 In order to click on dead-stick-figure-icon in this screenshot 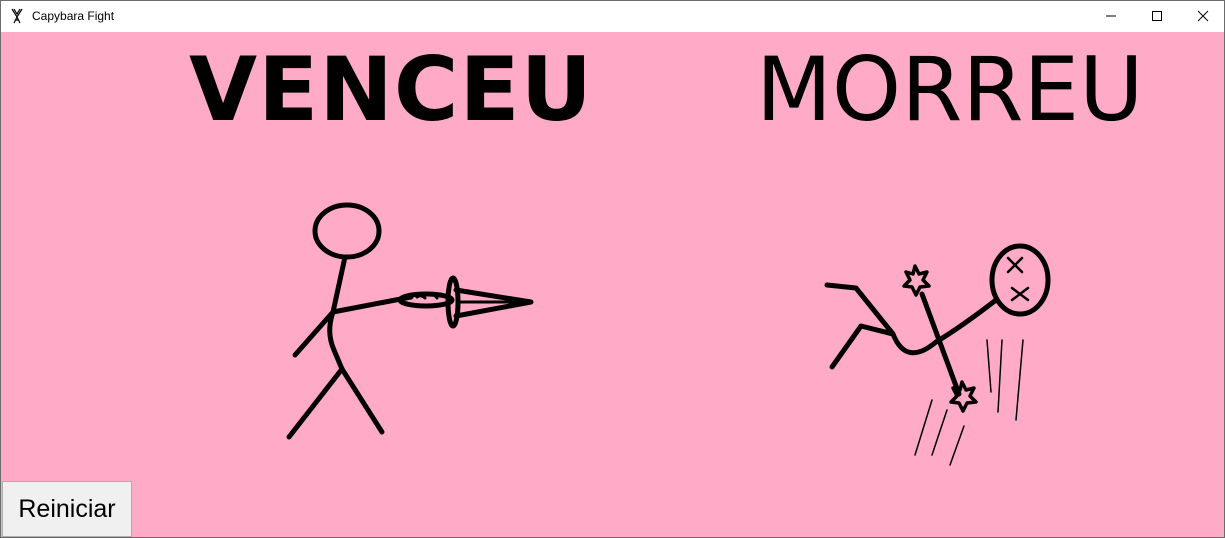, I will do `click(937, 354)`.